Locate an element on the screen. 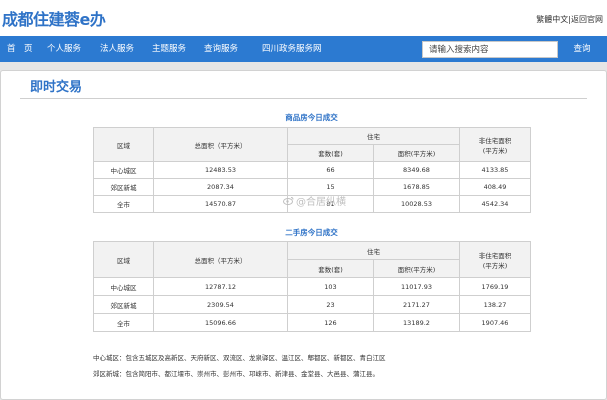 This screenshot has height=400, width=607. cell-units: 66 is located at coordinates (330, 170).